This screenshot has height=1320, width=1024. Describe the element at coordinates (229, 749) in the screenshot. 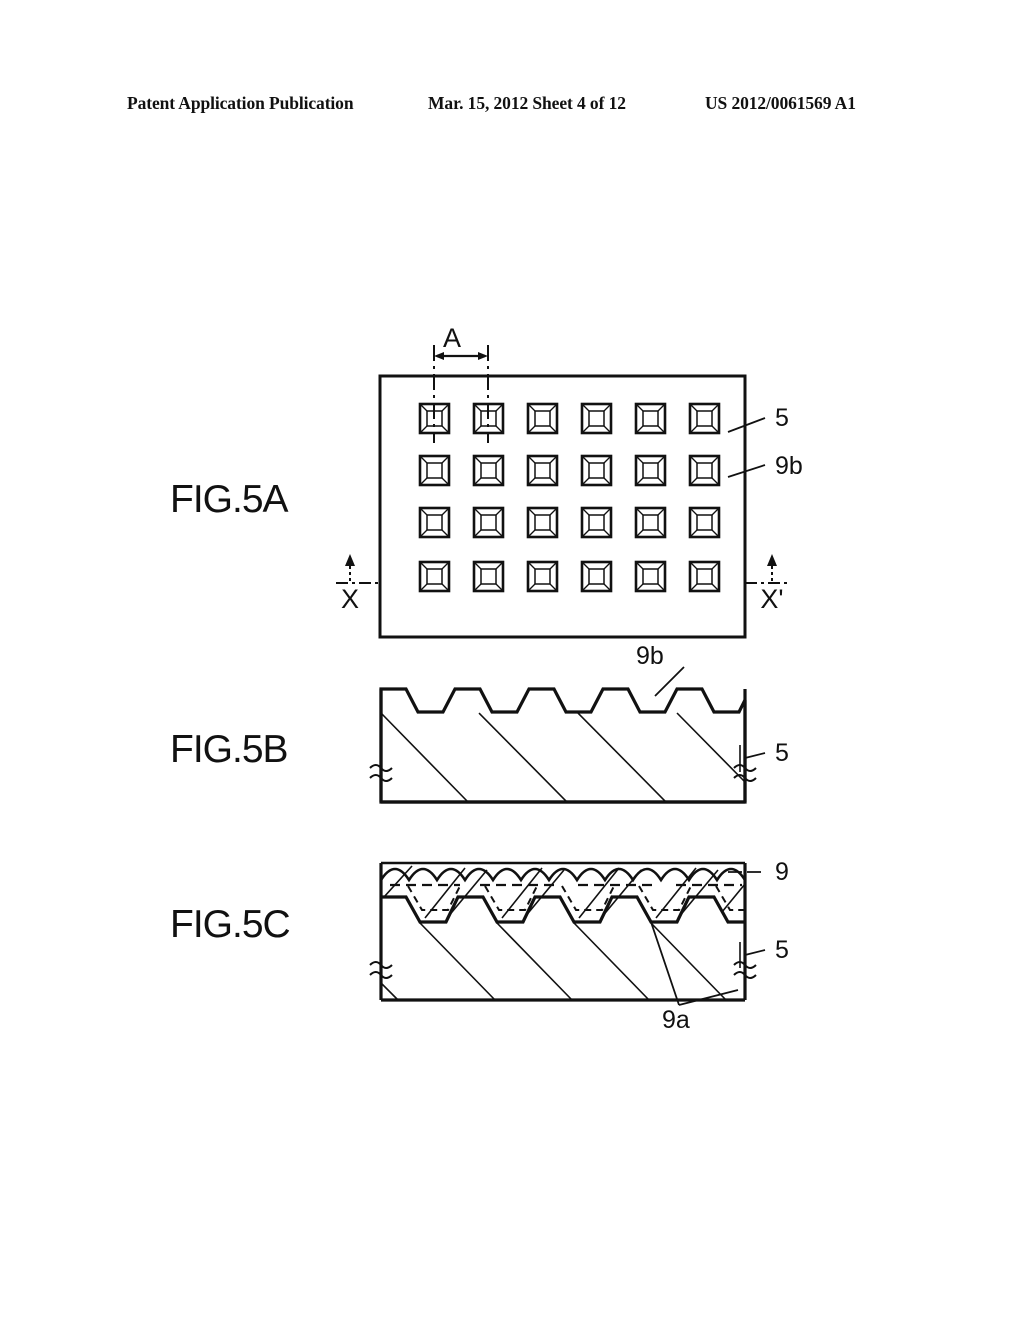

I see `figure-label-5b: FIG.5B` at that location.